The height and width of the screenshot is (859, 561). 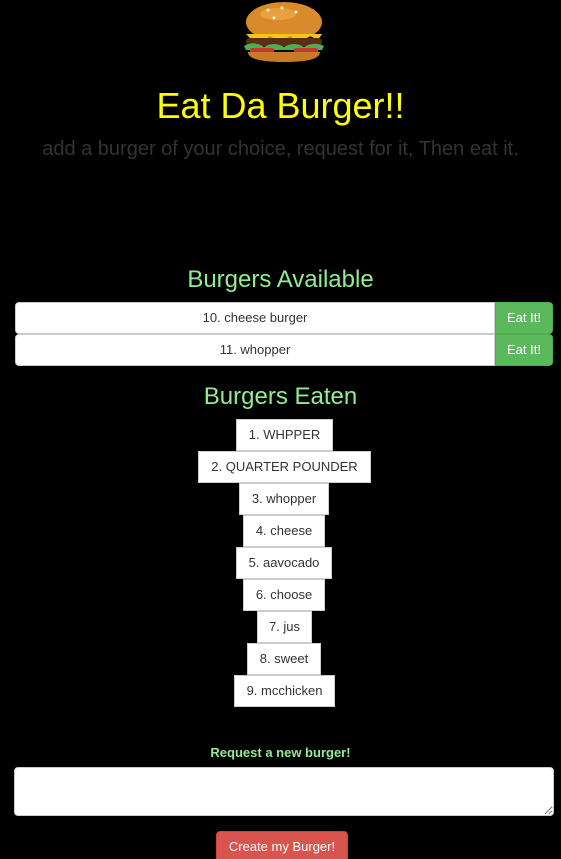 What do you see at coordinates (284, 467) in the screenshot?
I see `eaten-burger-item: 2. QUARTER POUNDER` at bounding box center [284, 467].